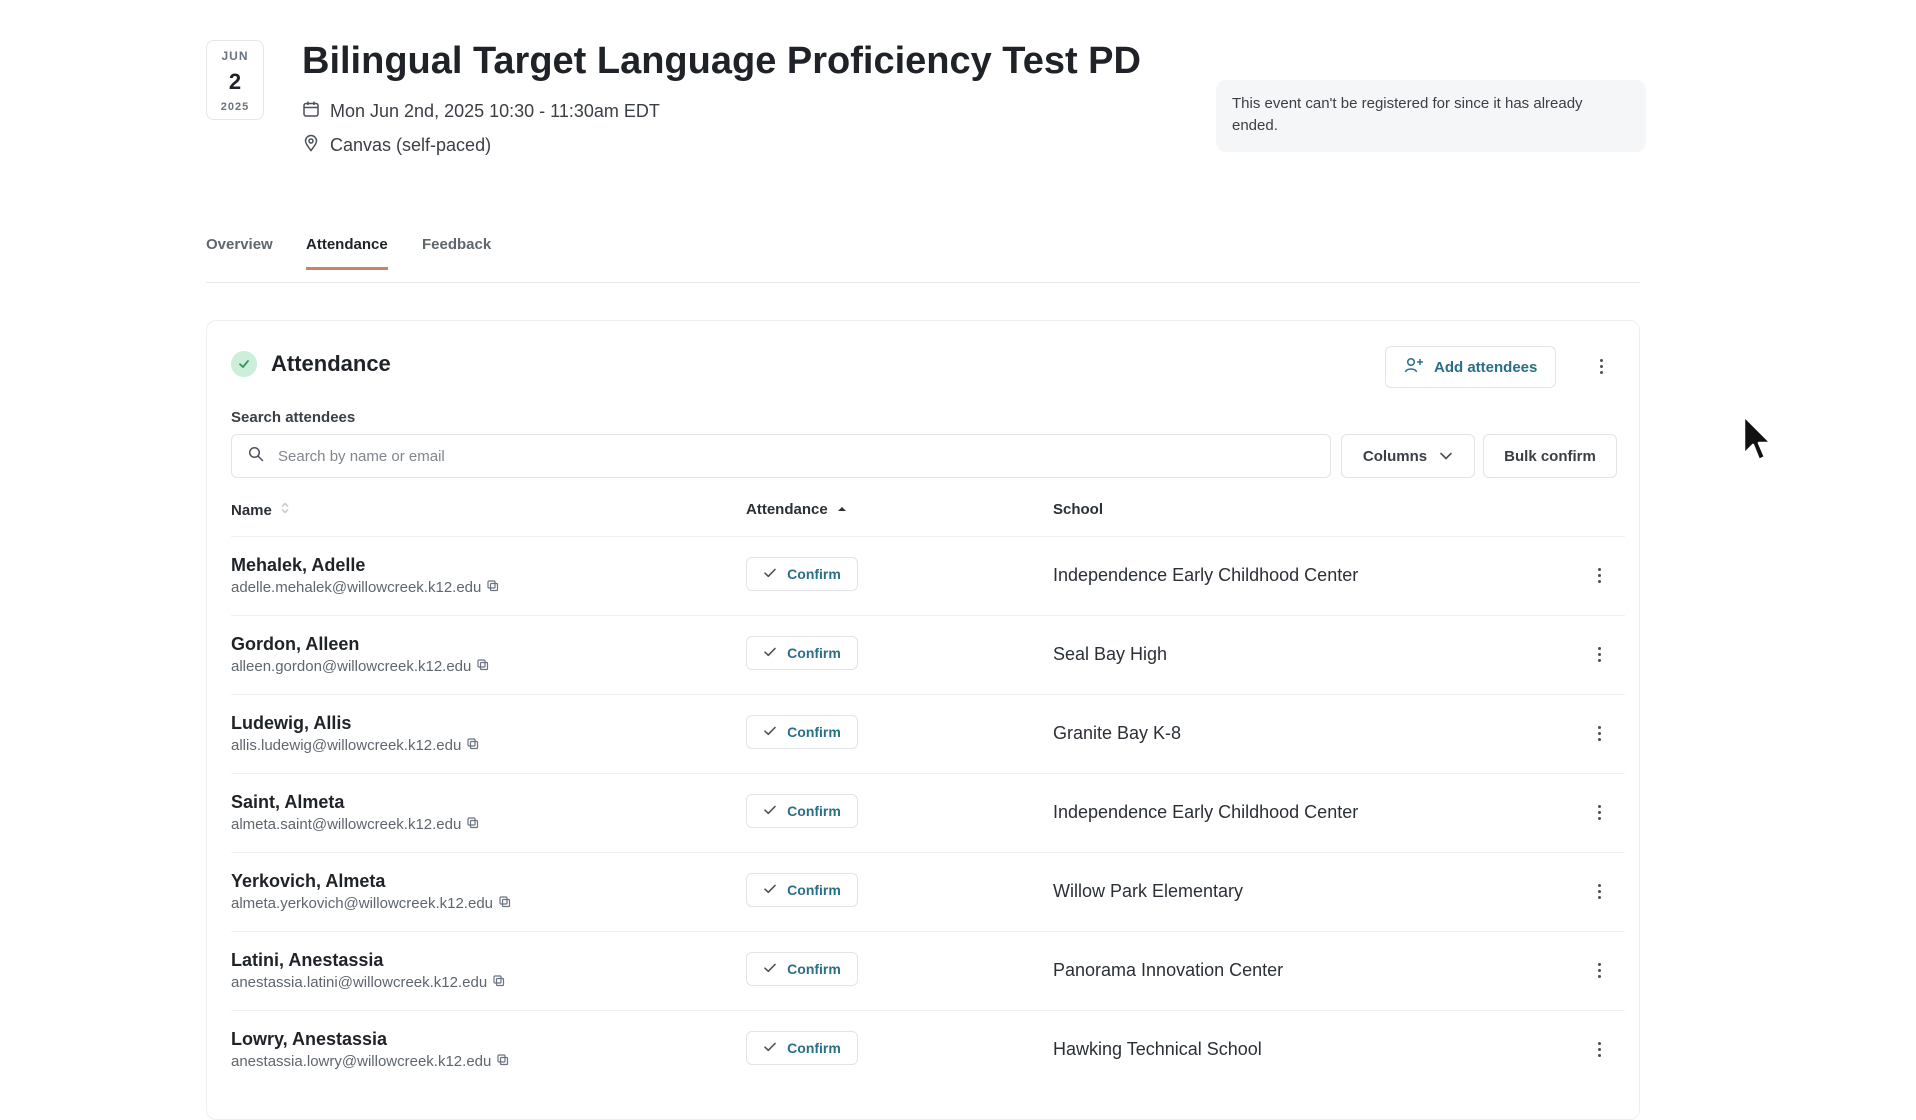 The image size is (1916, 1120). I want to click on attendee-email-text: almeta.saint@willowcreek.k12.edu, so click(346, 824).